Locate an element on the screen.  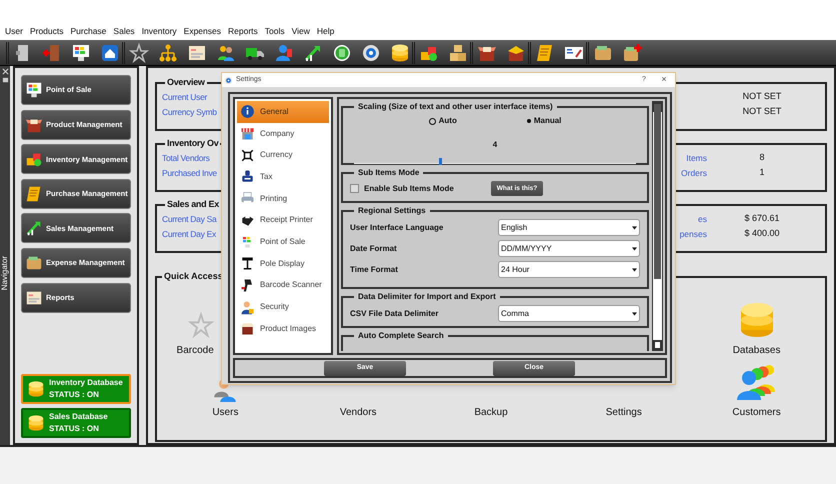
info-value: $ 400.00 is located at coordinates (762, 233).